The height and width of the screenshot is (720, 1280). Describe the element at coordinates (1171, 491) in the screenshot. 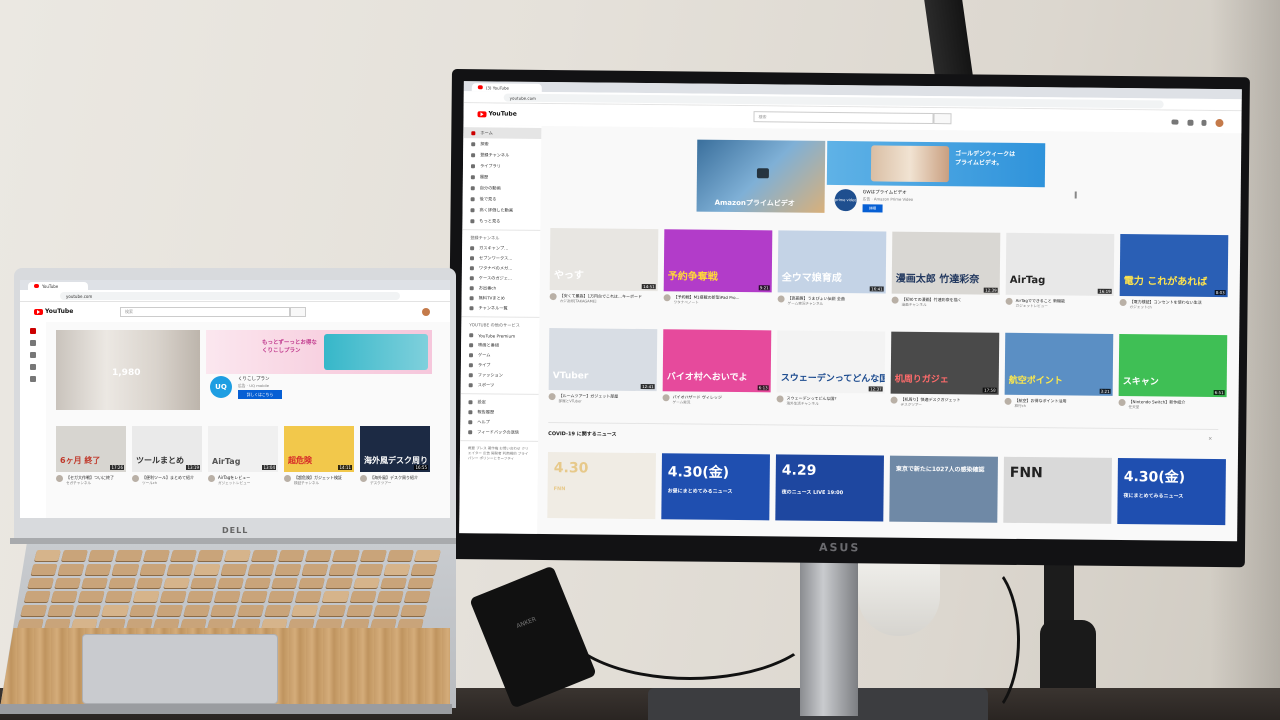

I see `news-thumbnail: 4.30(金) 夜にまとめてみるニュース` at that location.